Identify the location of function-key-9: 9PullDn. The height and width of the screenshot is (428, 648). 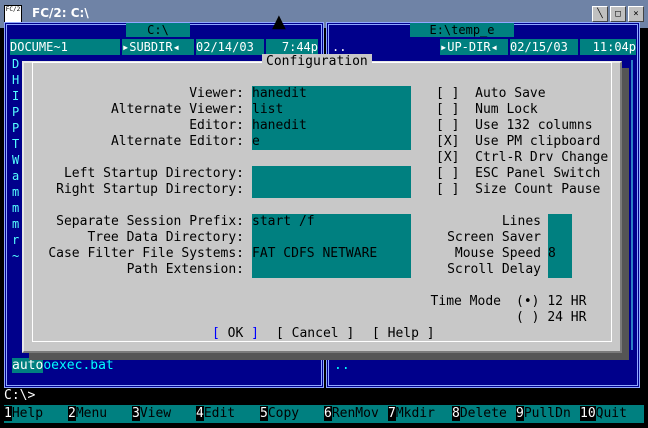
(543, 414).